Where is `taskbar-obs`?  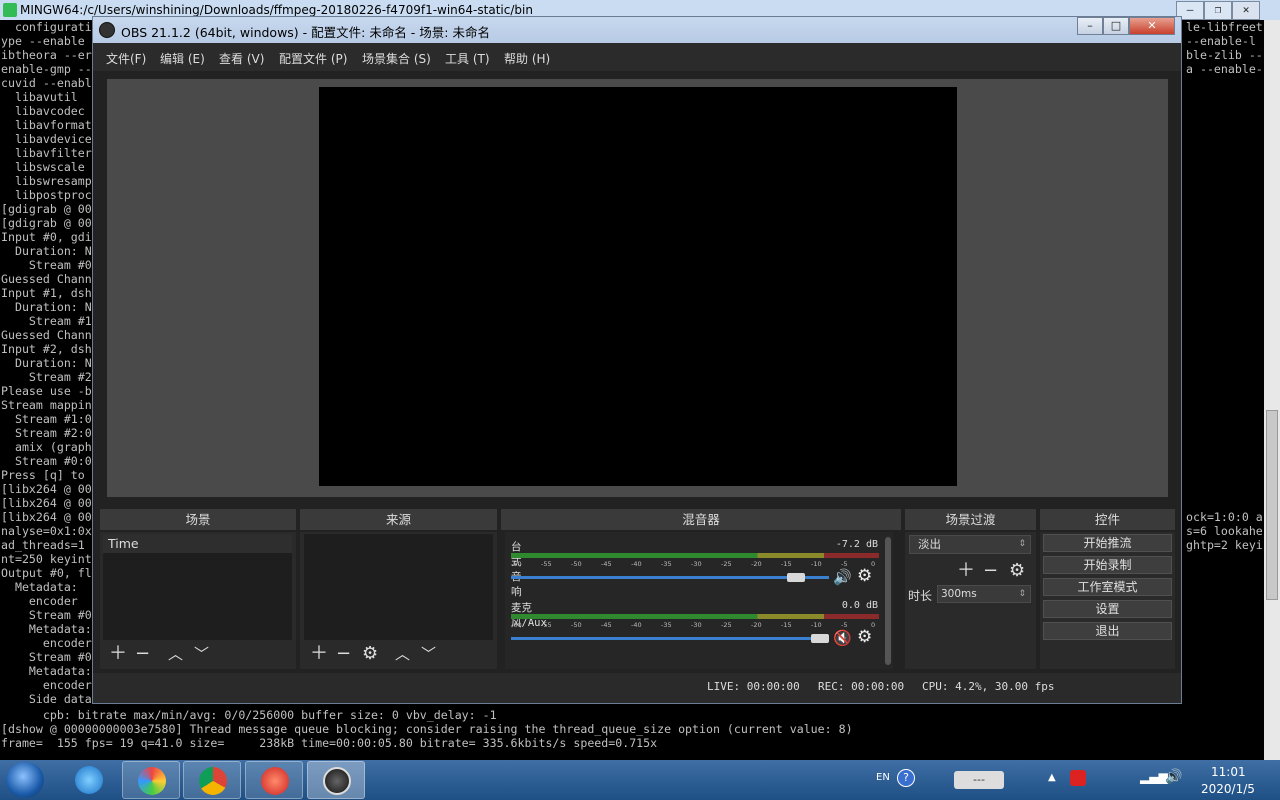 taskbar-obs is located at coordinates (336, 780).